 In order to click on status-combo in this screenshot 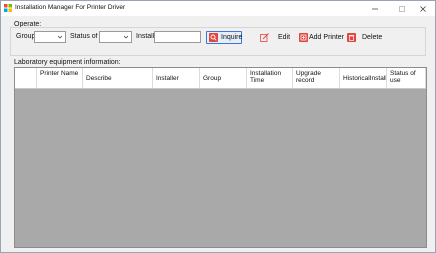, I will do `click(115, 37)`.